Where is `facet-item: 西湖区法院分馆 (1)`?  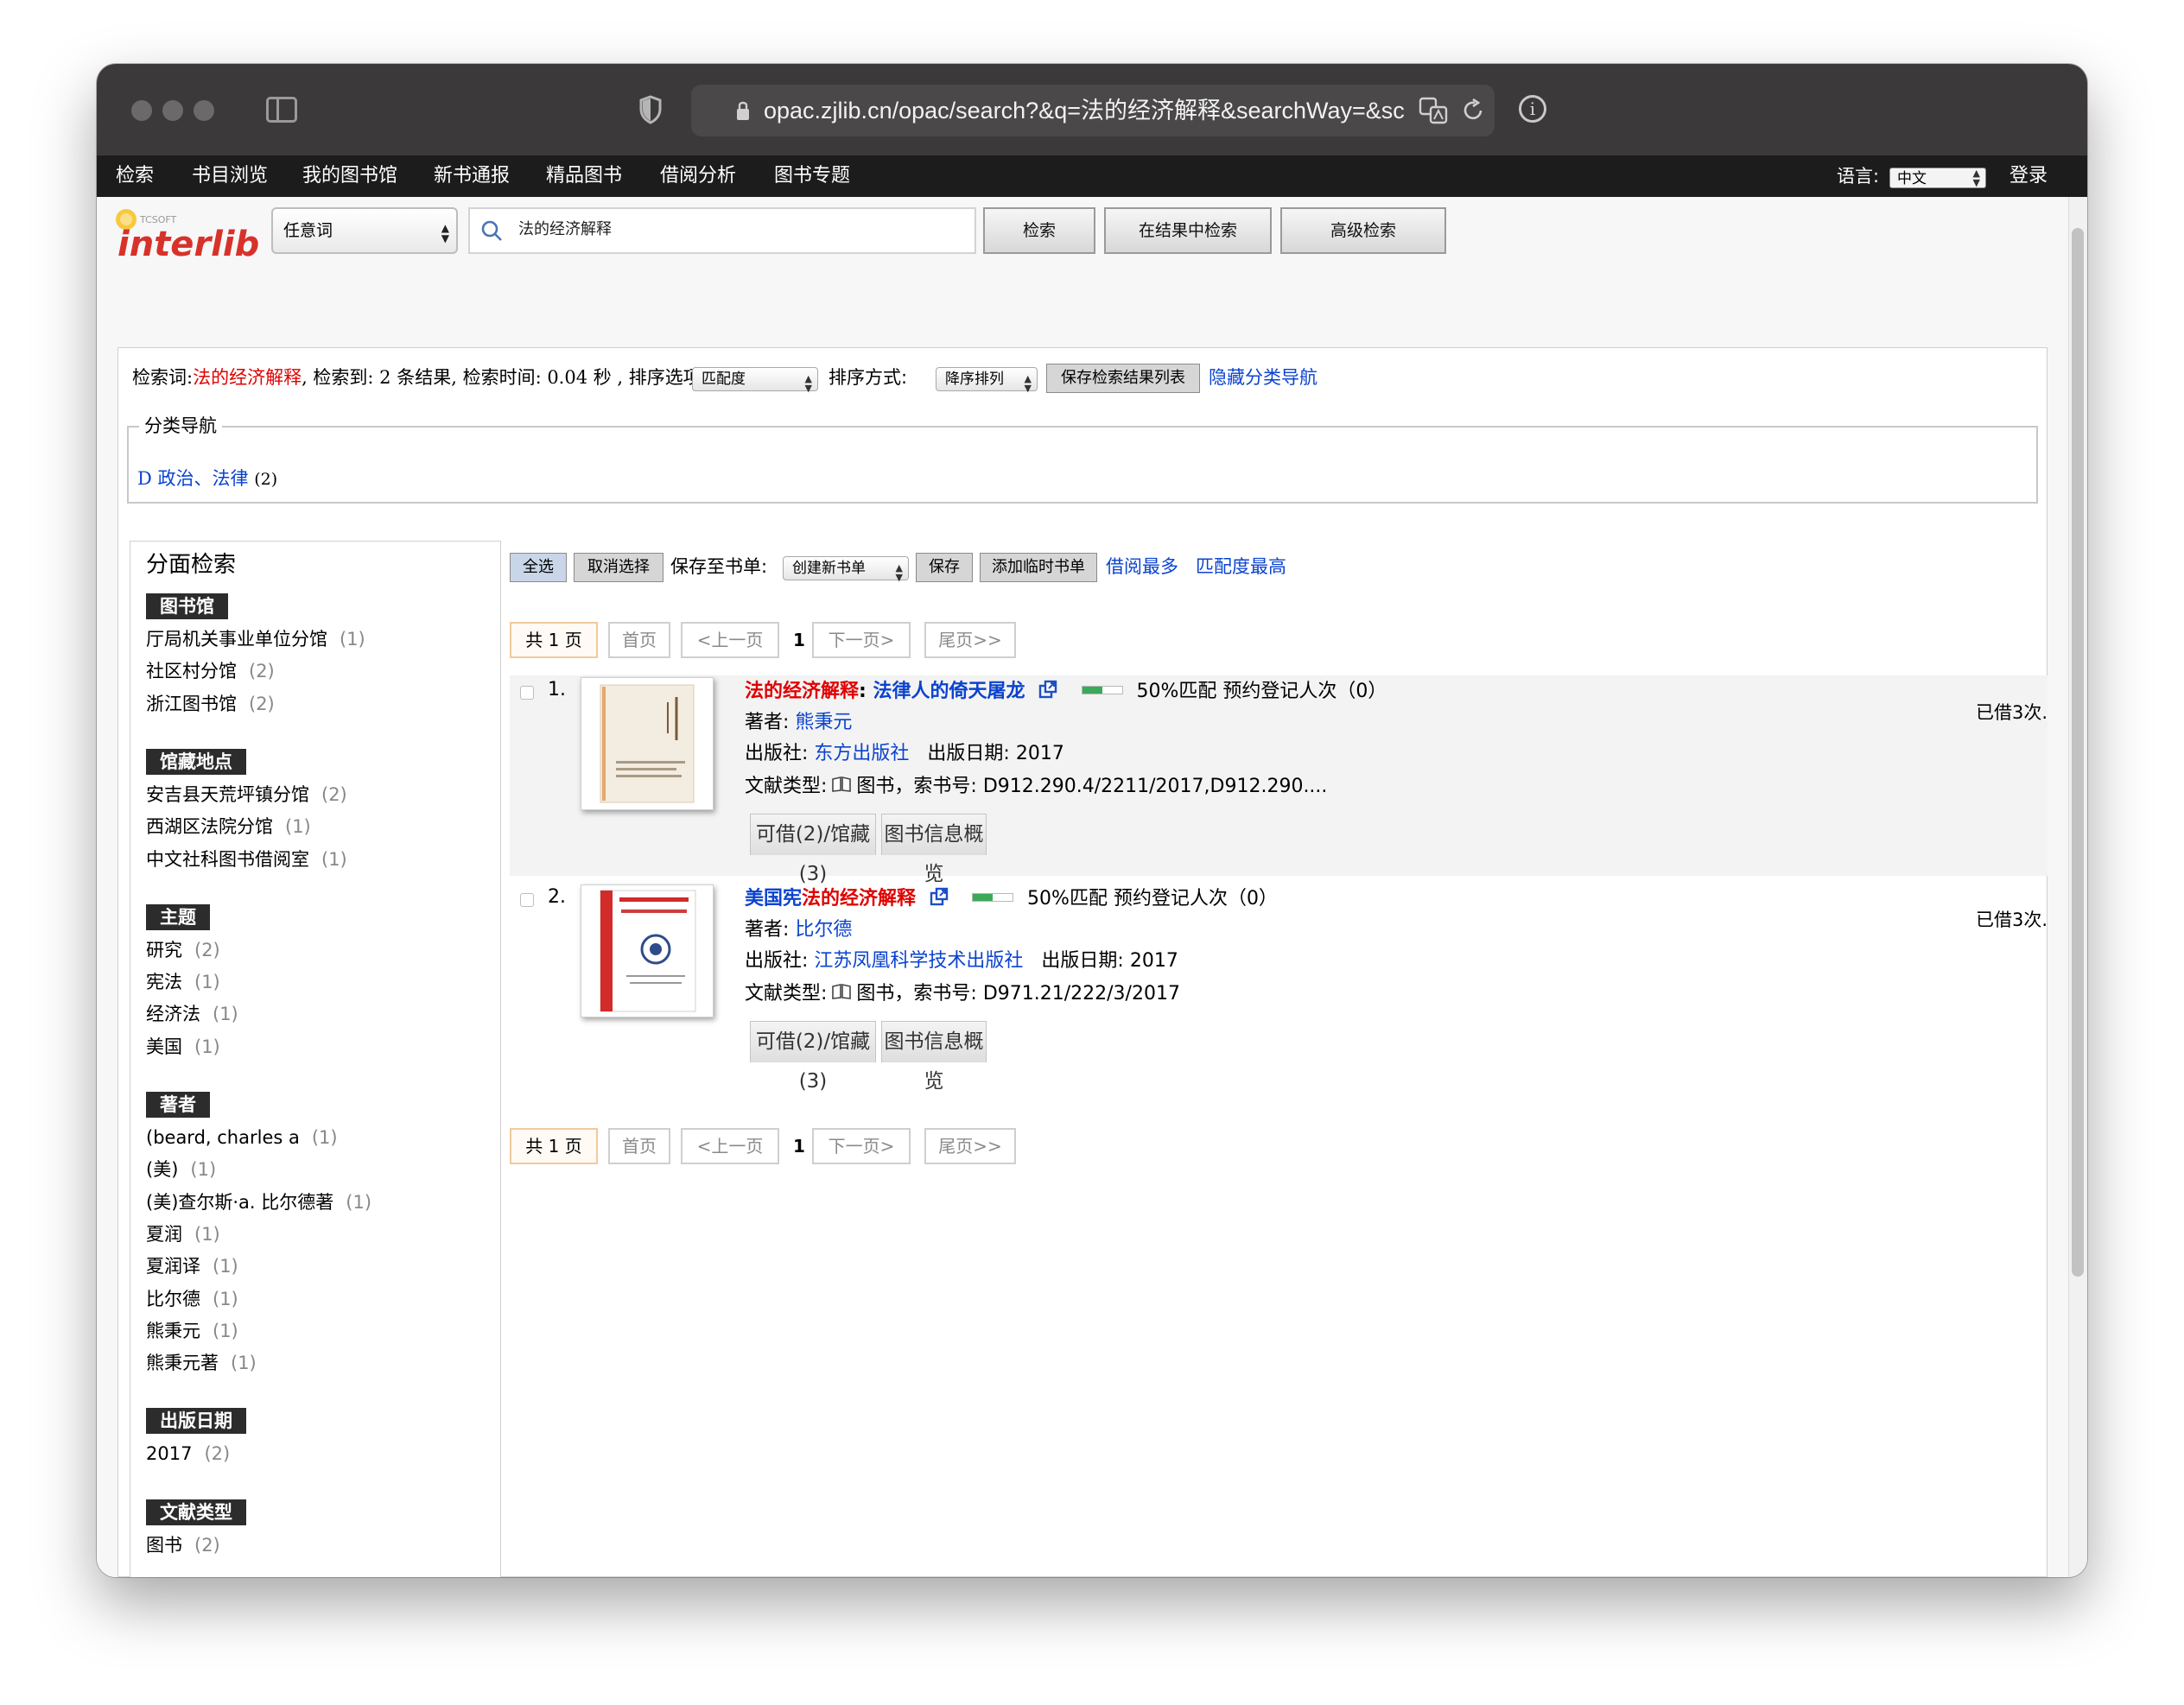
facet-item: 西湖区法院分馆 (1) is located at coordinates (229, 827).